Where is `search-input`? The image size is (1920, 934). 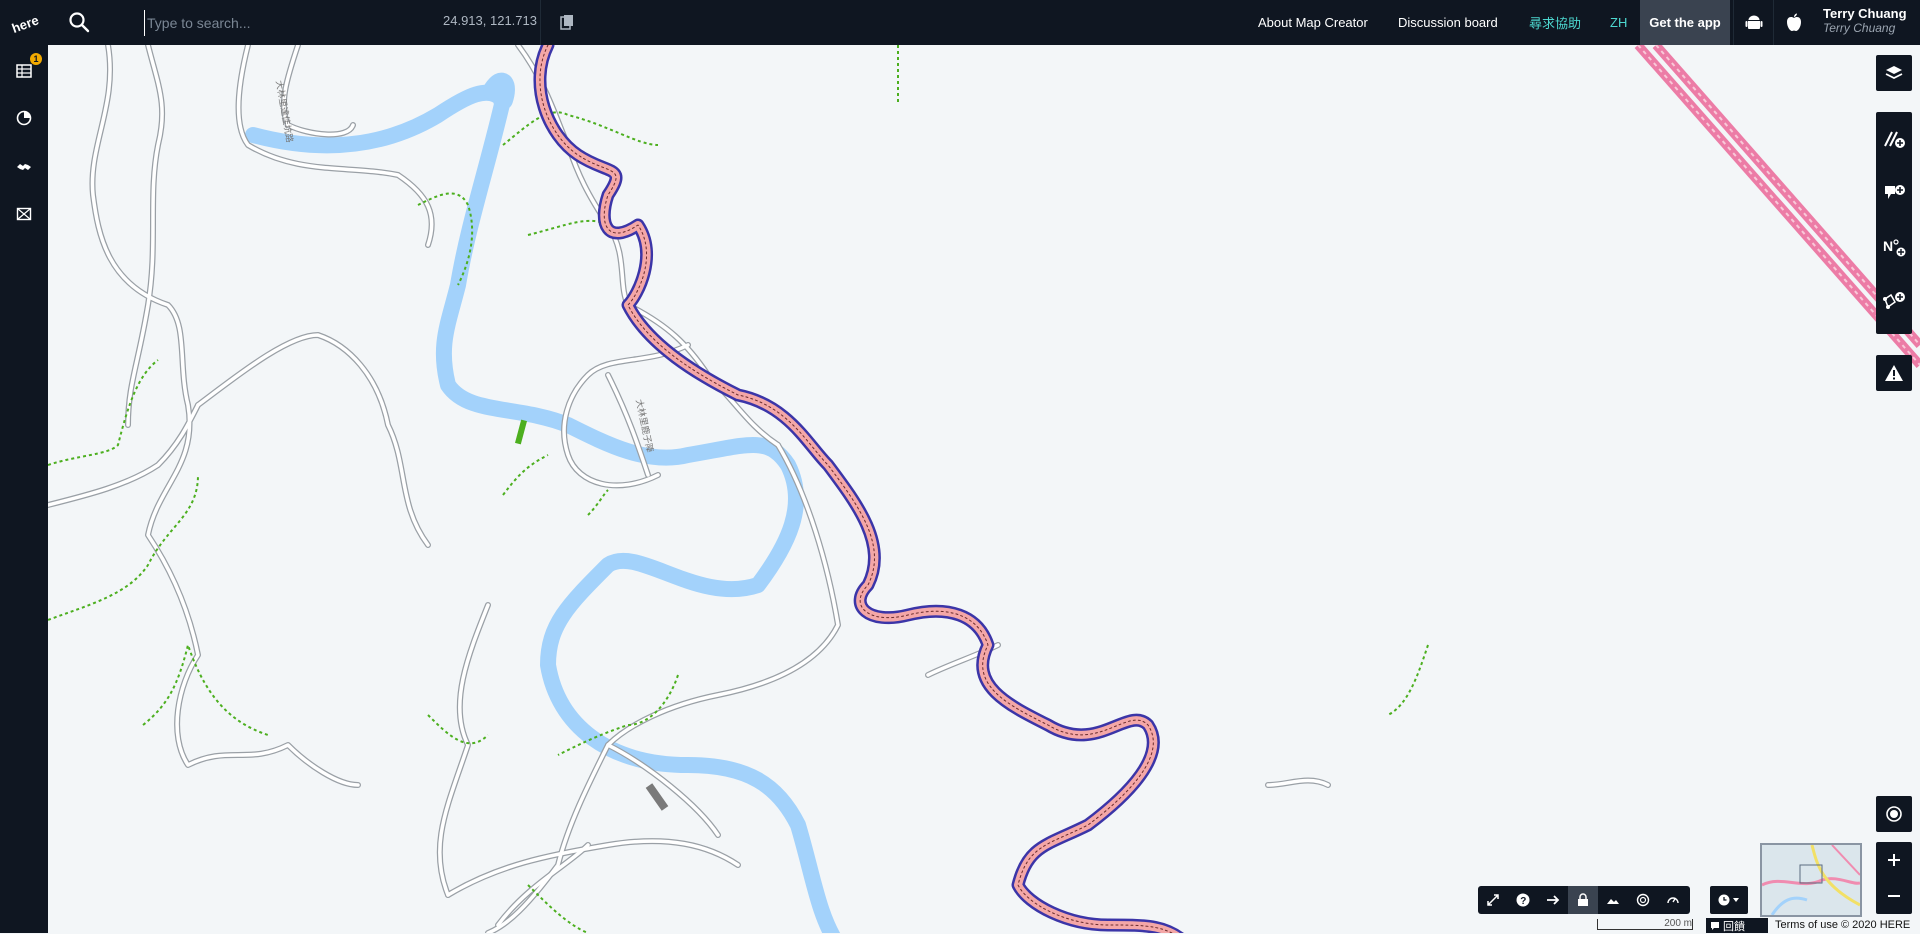 search-input is located at coordinates (276, 23).